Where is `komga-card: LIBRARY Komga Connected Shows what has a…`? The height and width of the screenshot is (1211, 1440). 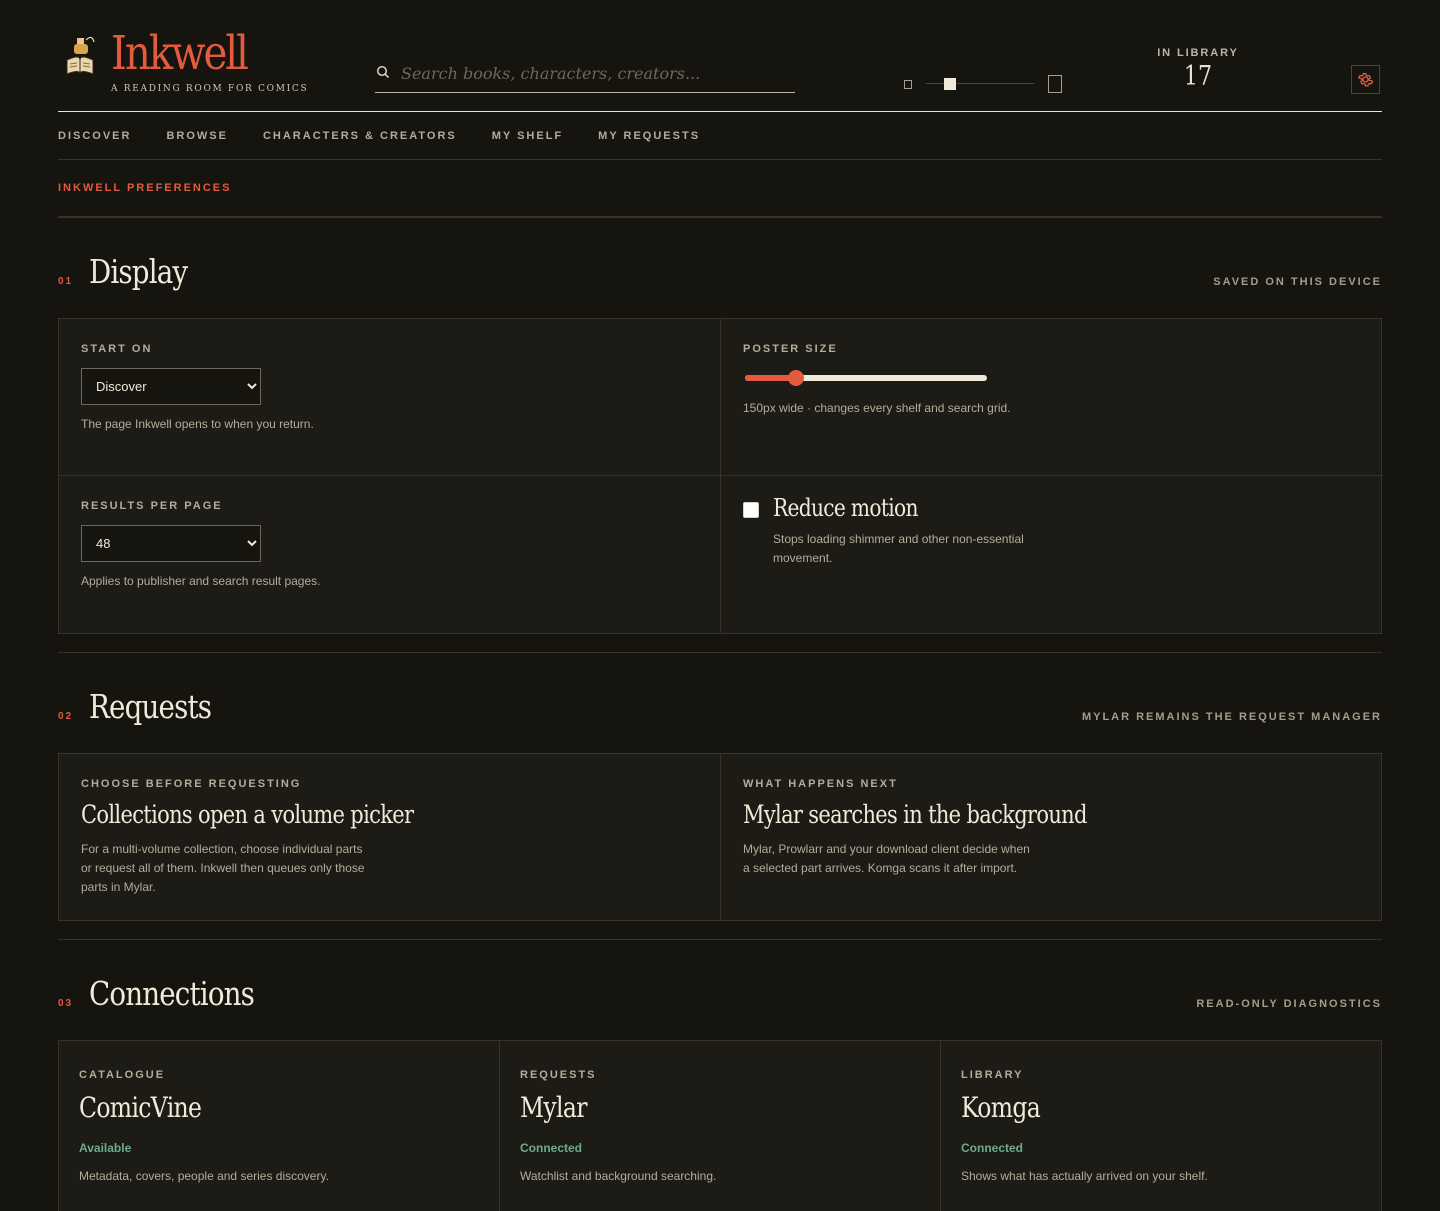 komga-card: LIBRARY Komga Connected Shows what has a… is located at coordinates (1162, 1126).